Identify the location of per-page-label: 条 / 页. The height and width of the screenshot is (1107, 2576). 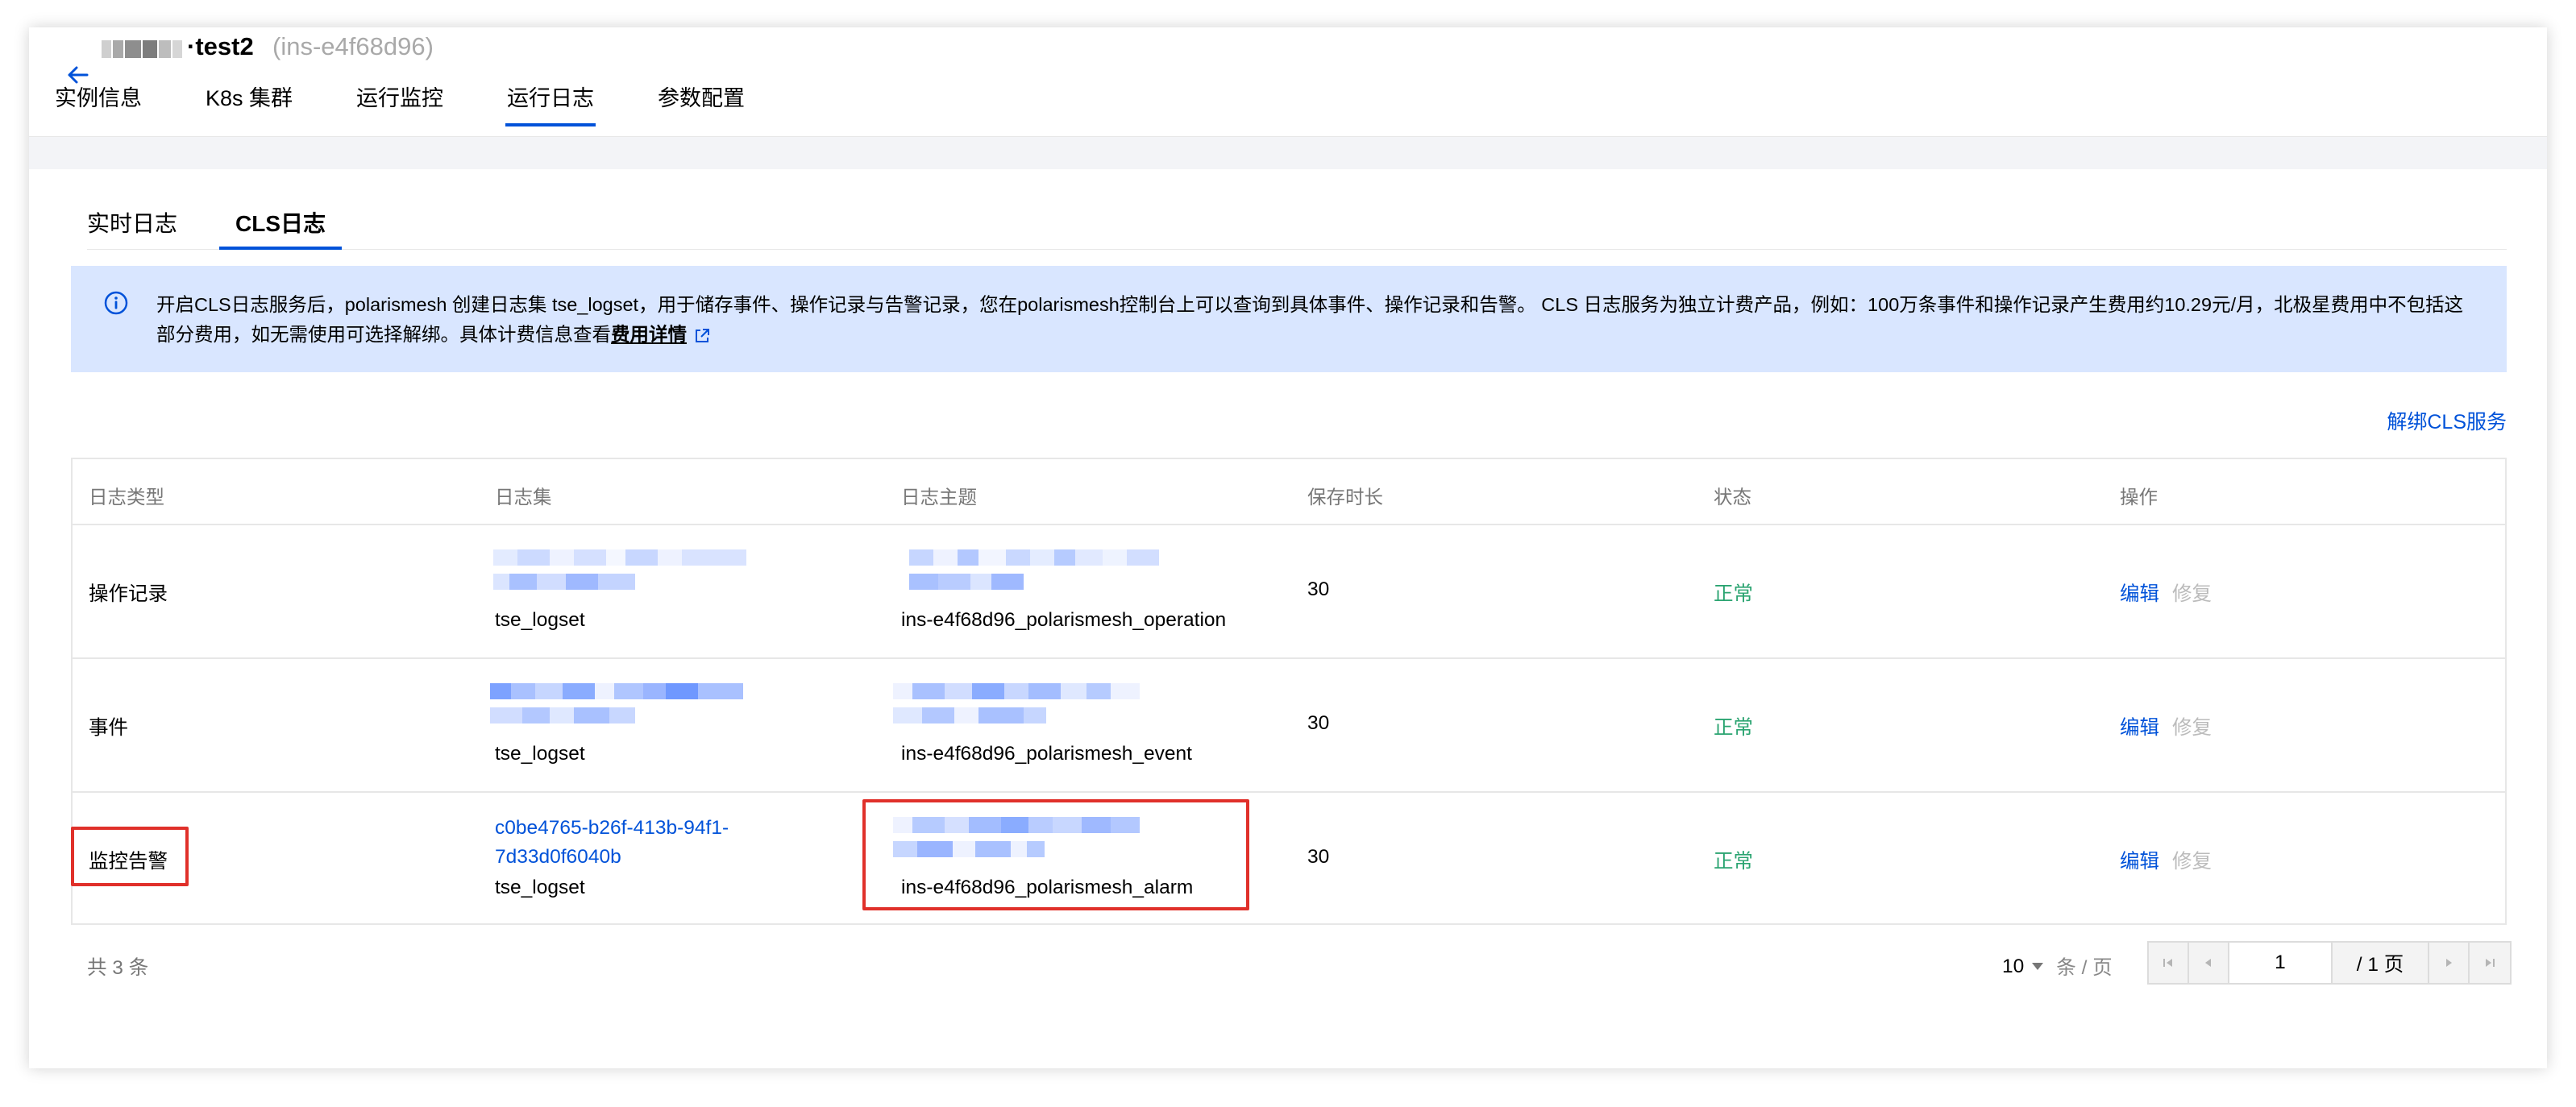
(2084, 968).